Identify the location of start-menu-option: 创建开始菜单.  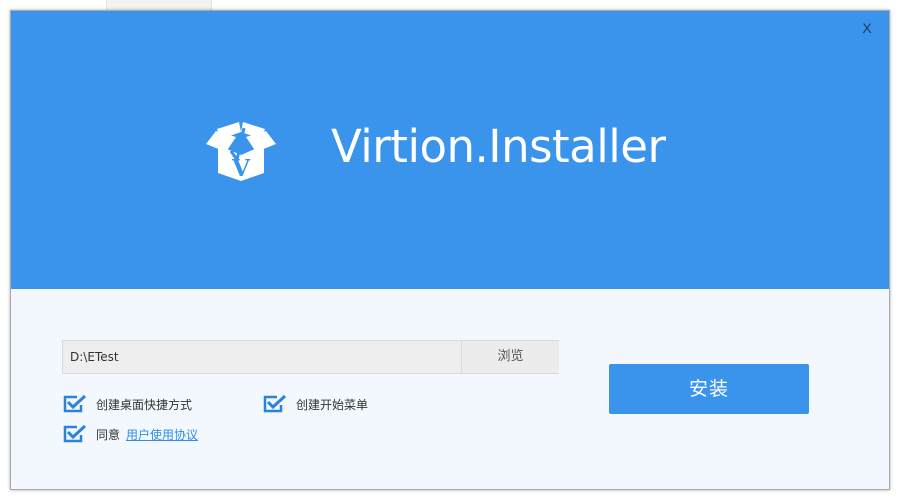
(315, 404).